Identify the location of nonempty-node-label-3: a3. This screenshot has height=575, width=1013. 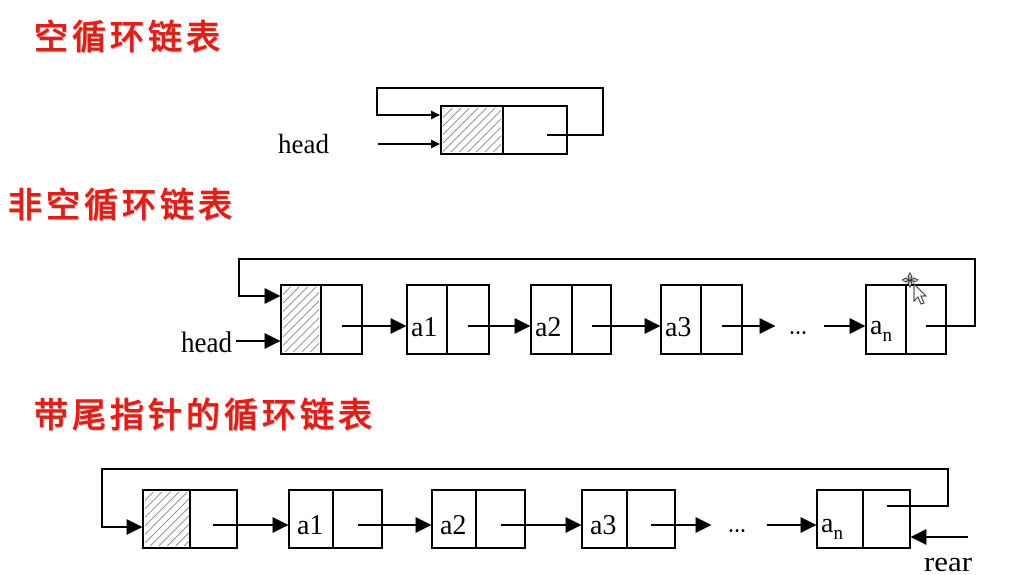
(678, 327).